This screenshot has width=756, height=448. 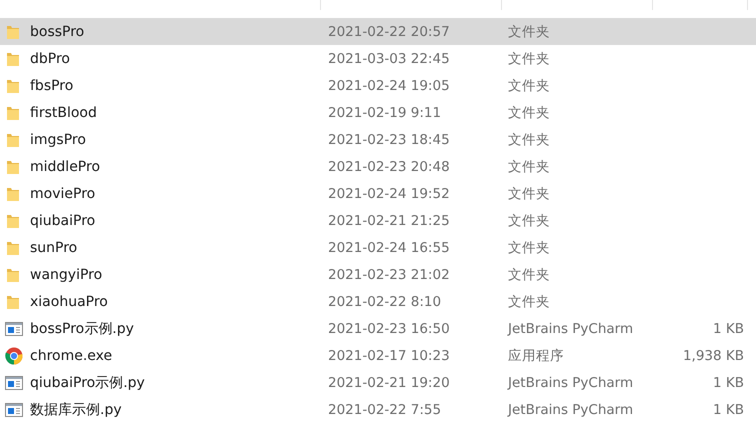 What do you see at coordinates (50, 58) in the screenshot?
I see `file-name: dbPro` at bounding box center [50, 58].